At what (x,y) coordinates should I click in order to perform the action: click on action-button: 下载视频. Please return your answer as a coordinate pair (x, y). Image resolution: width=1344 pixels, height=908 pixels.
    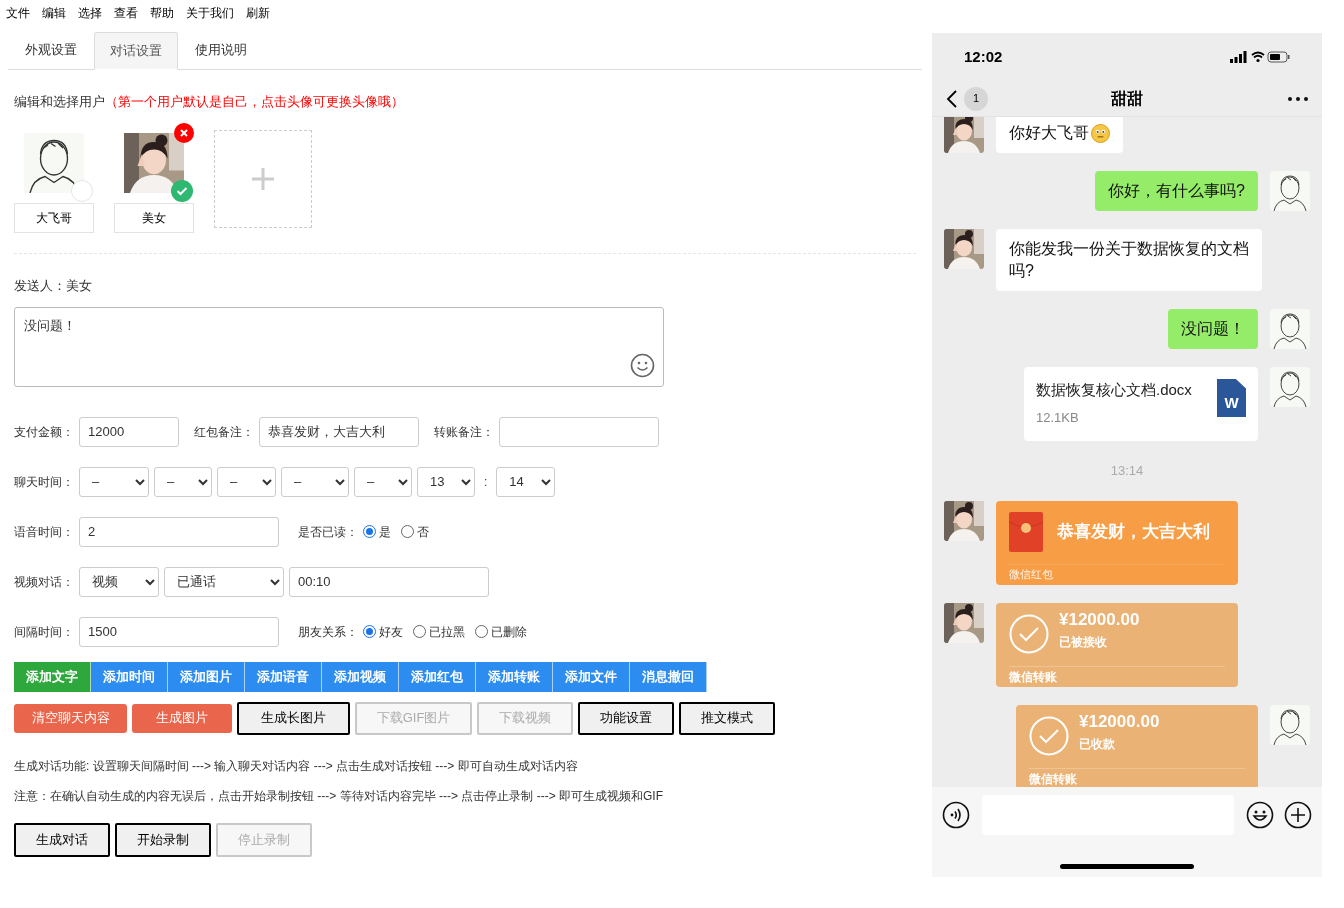
    Looking at the image, I should click on (525, 718).